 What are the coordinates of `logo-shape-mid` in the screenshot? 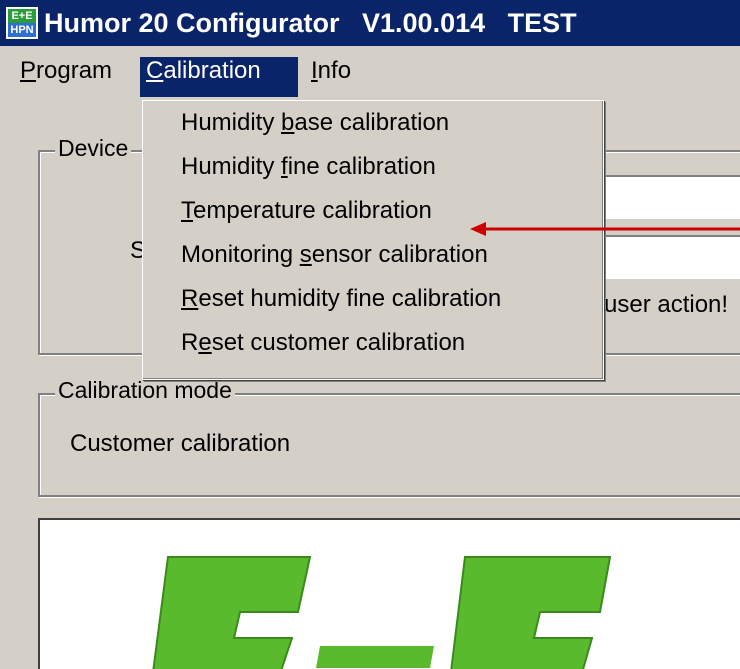 It's located at (375, 657).